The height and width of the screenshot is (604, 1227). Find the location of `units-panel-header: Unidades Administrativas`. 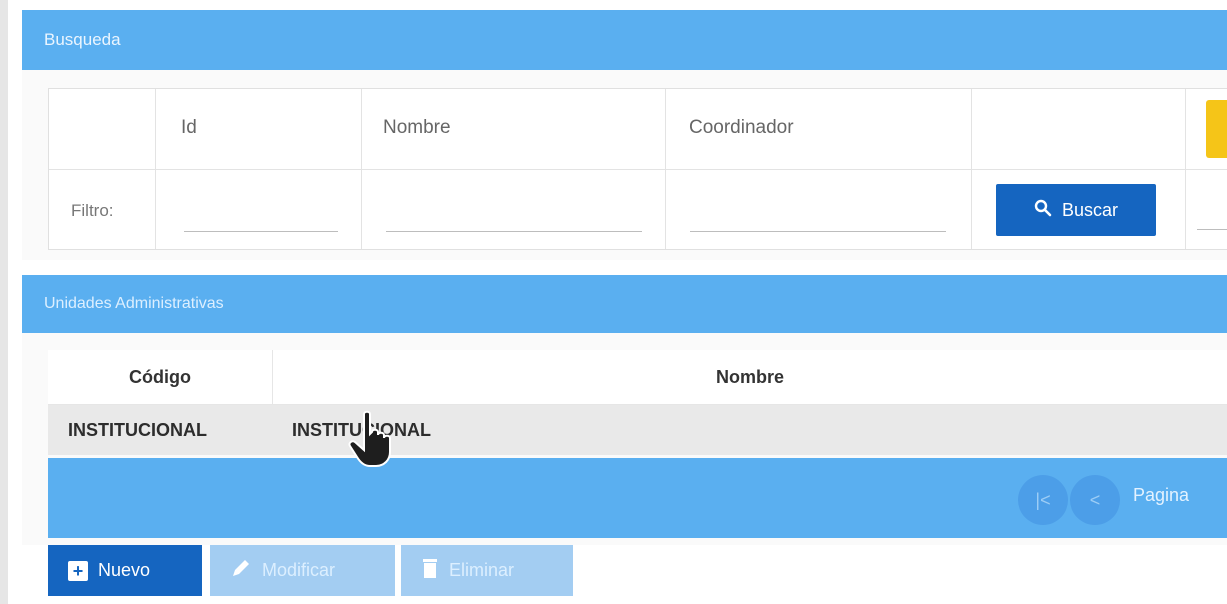

units-panel-header: Unidades Administrativas is located at coordinates (624, 304).